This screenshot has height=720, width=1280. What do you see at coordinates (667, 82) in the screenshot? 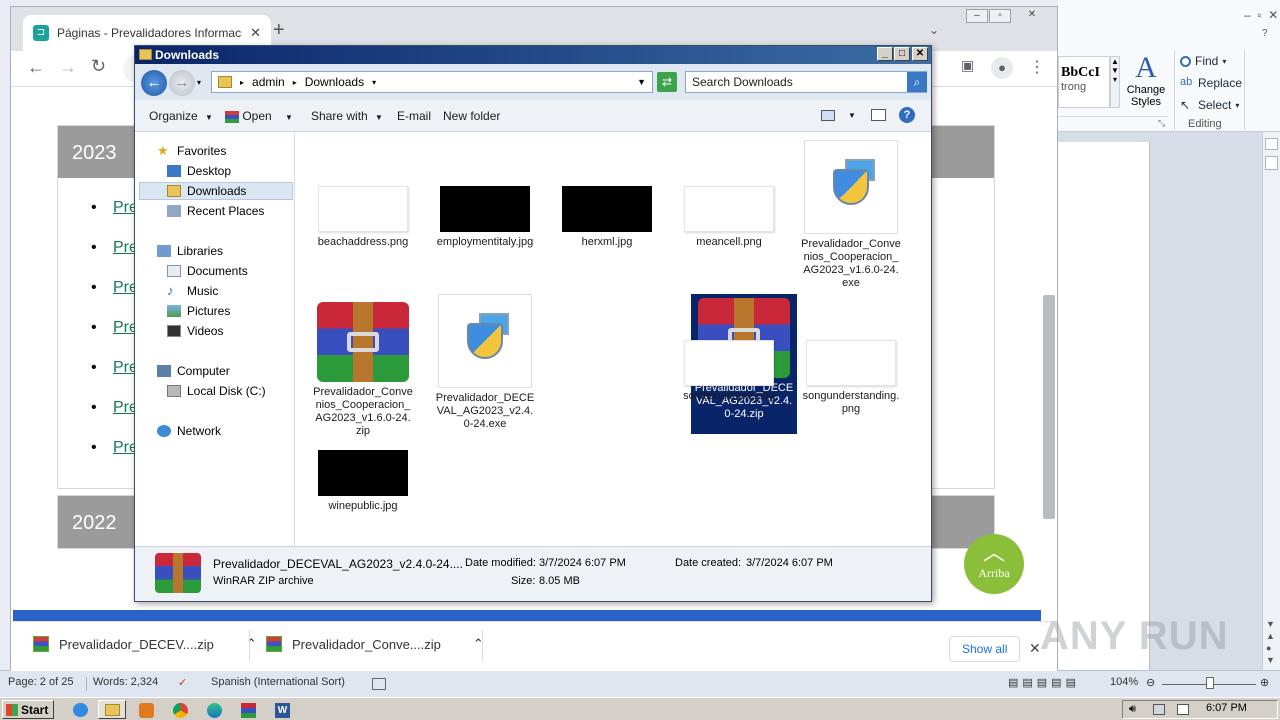
I see `refresh-icon: ⇄` at bounding box center [667, 82].